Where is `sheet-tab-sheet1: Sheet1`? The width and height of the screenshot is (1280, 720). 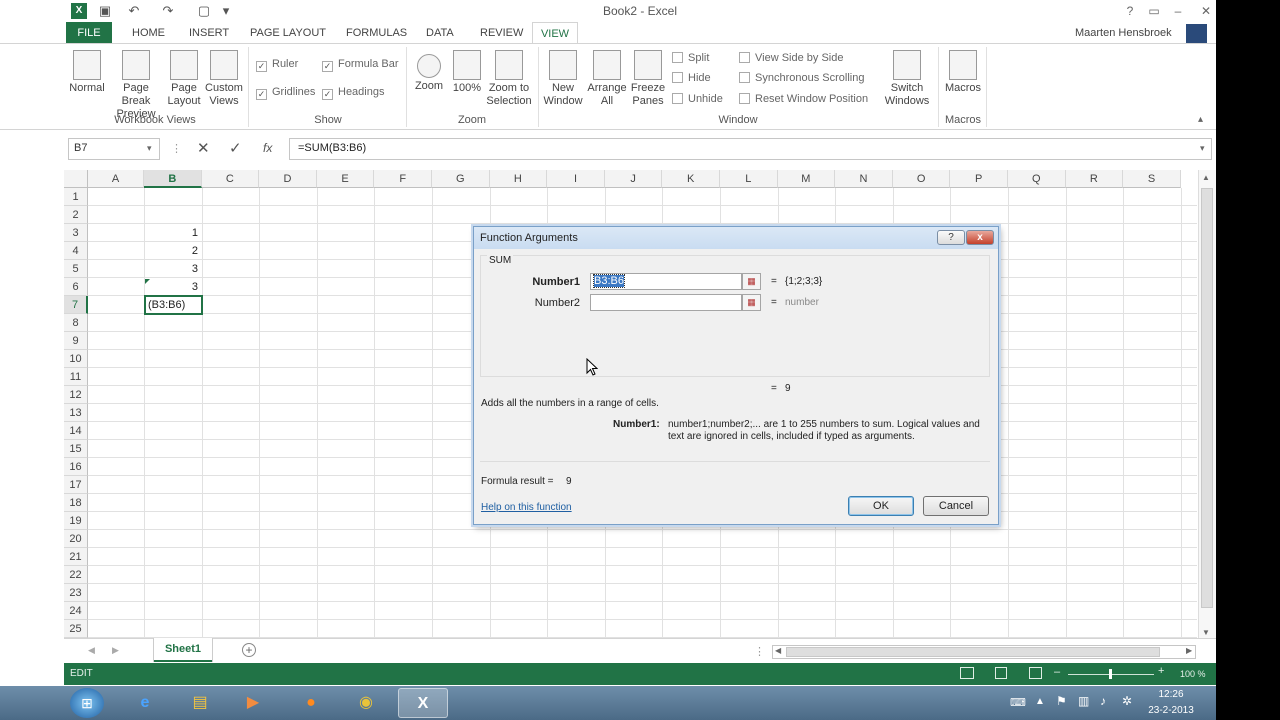 sheet-tab-sheet1: Sheet1 is located at coordinates (183, 650).